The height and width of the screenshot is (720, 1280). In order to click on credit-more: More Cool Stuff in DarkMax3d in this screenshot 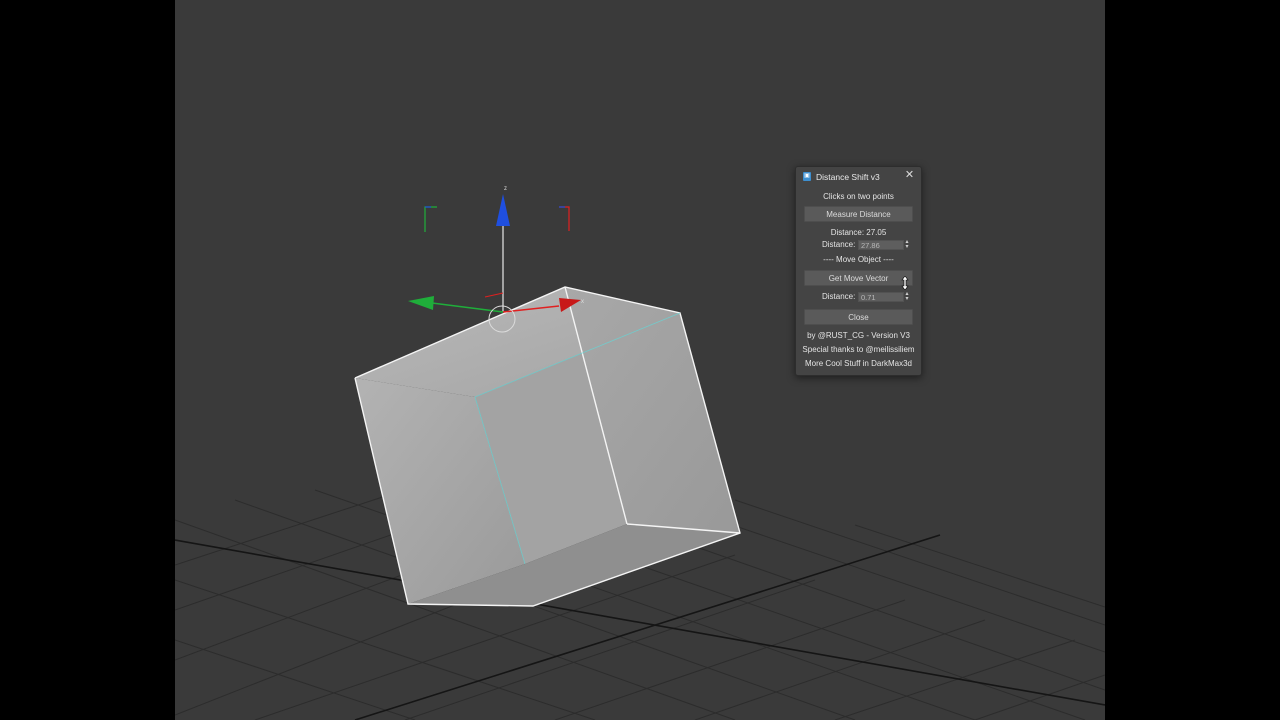, I will do `click(858, 363)`.